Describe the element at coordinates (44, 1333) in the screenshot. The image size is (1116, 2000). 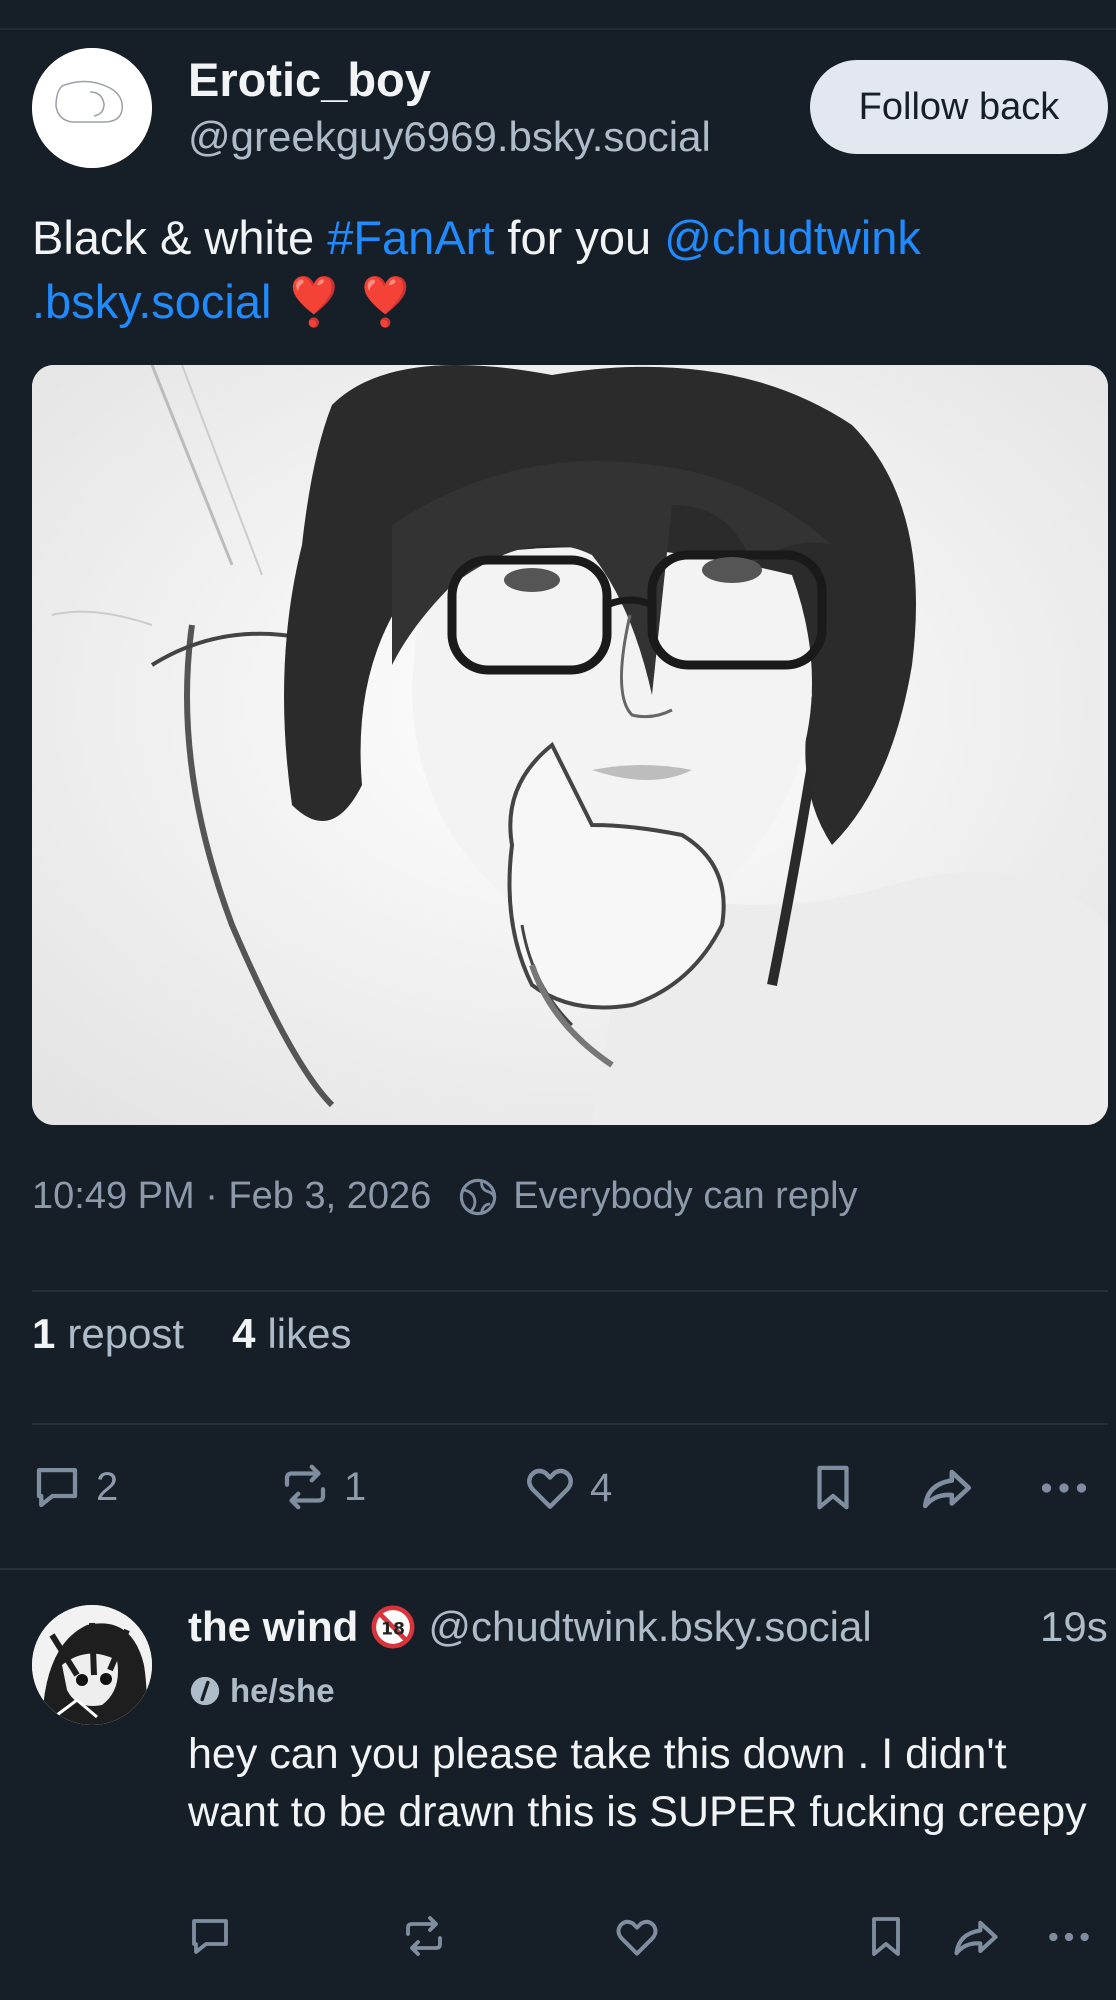
I see `reposts-count: 1` at that location.